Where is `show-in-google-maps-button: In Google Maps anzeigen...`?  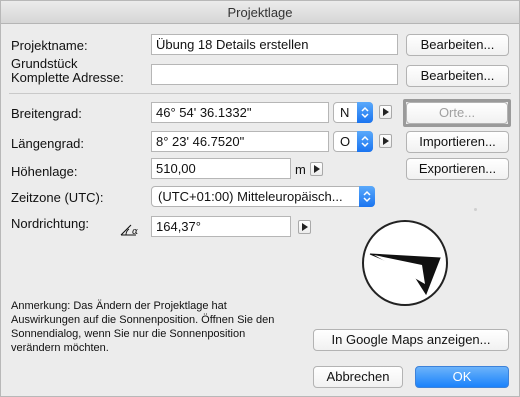
show-in-google-maps-button: In Google Maps anzeigen... is located at coordinates (411, 340).